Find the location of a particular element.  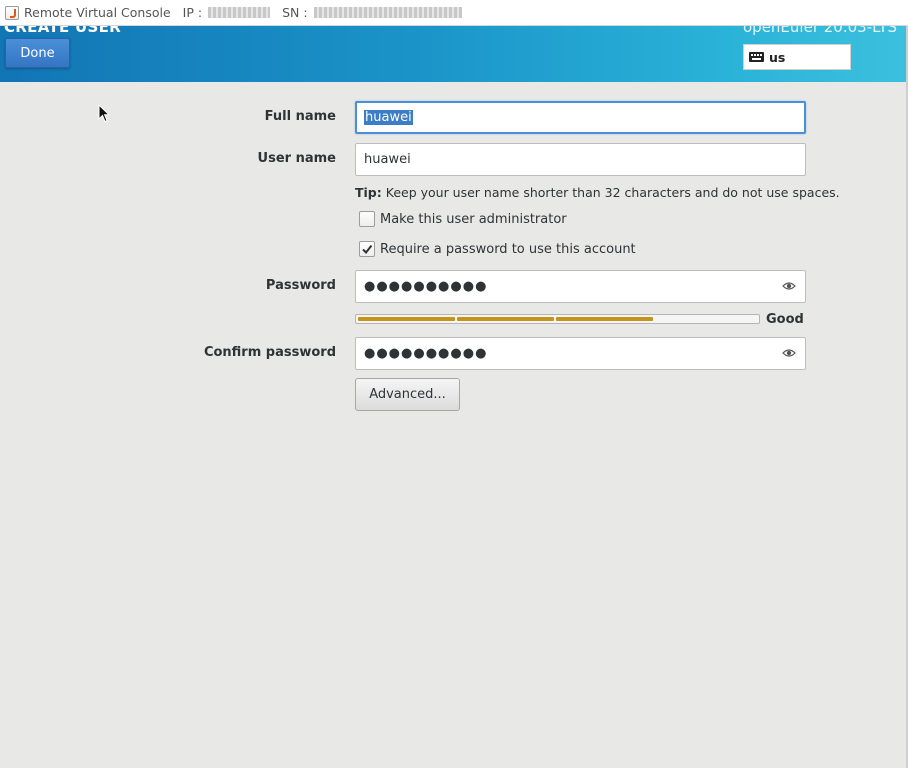

distro-title: openEuler 20.03-LTS is located at coordinates (820, 31).